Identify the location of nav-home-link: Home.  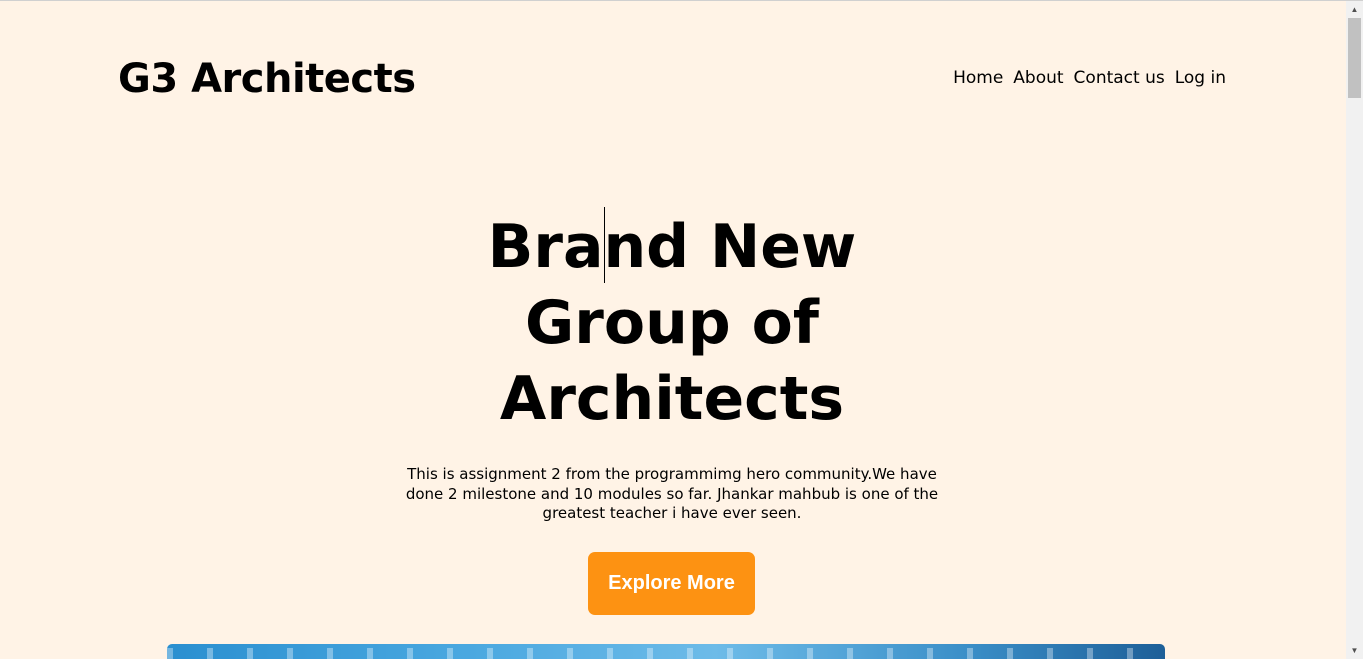
(978, 78).